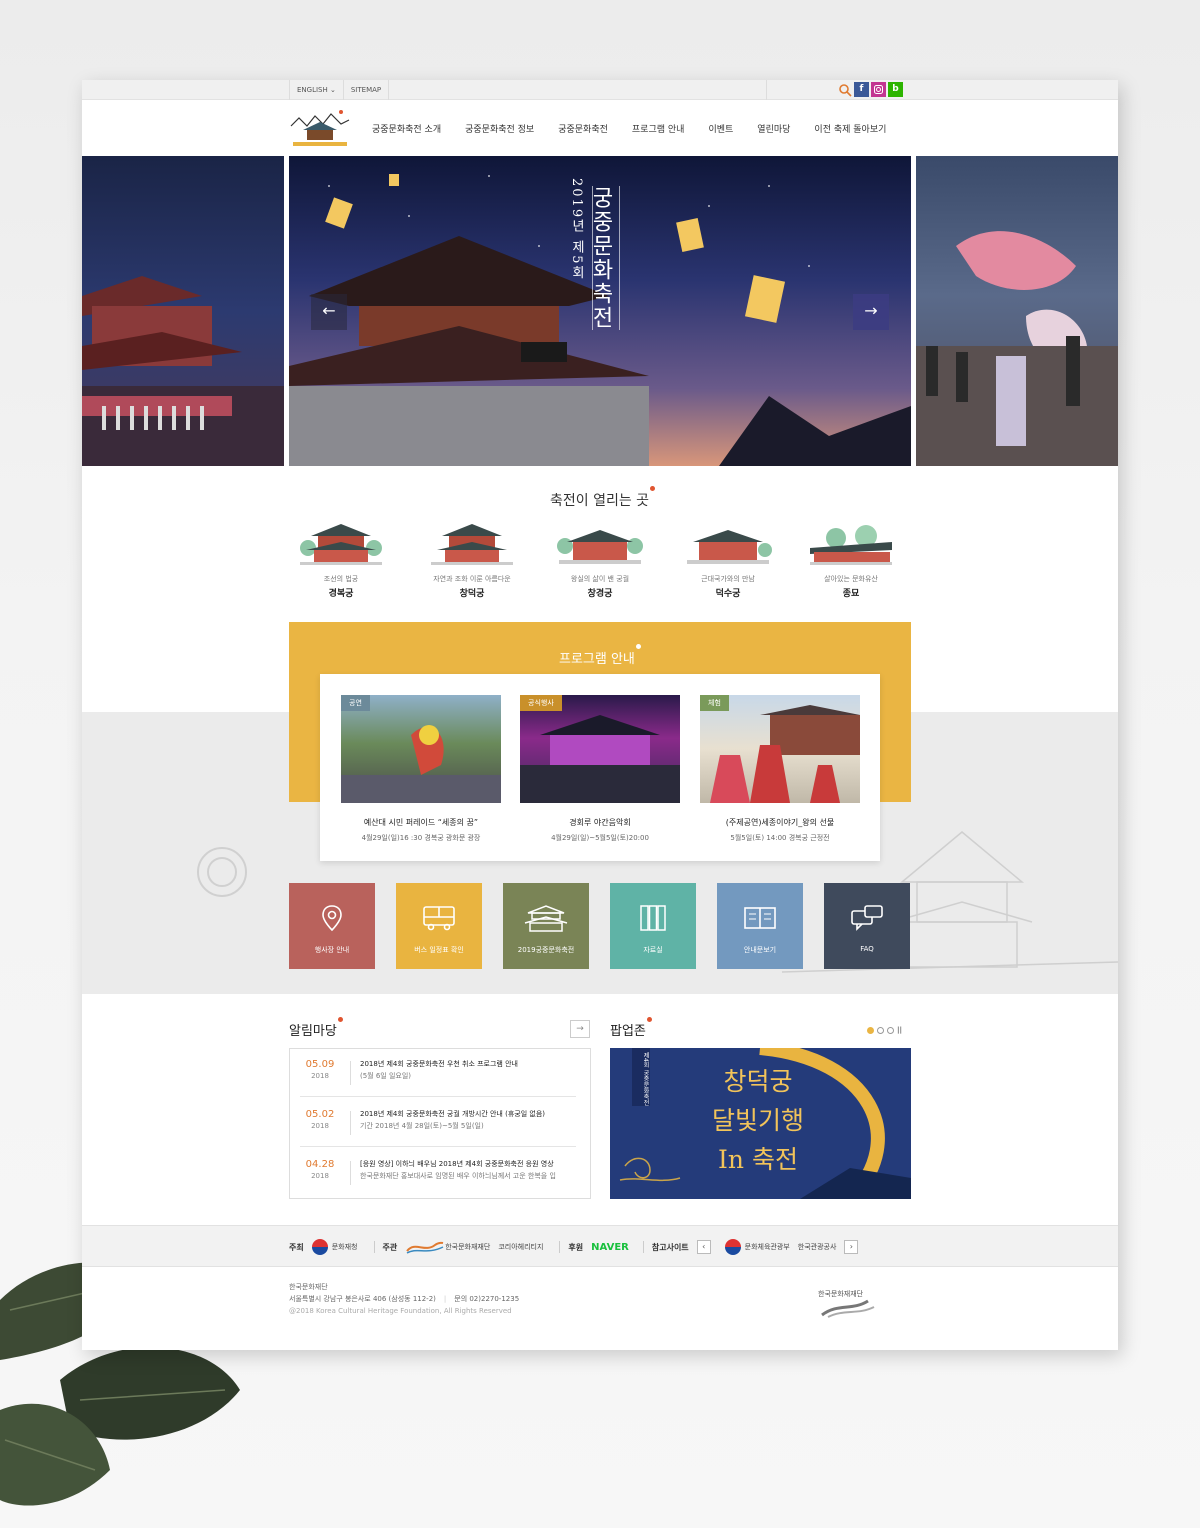 This screenshot has width=1200, height=1528. What do you see at coordinates (899, 1030) in the screenshot?
I see `pause-icon: ||` at bounding box center [899, 1030].